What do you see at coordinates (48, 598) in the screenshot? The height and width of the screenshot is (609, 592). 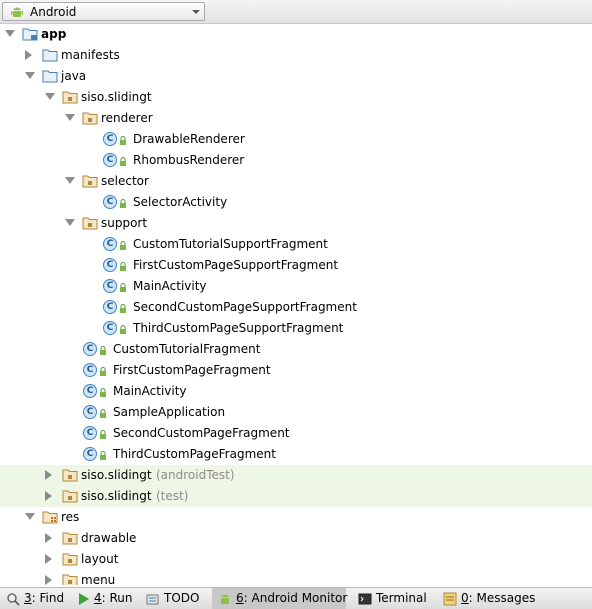 I see `tool-tab-label: : Find` at bounding box center [48, 598].